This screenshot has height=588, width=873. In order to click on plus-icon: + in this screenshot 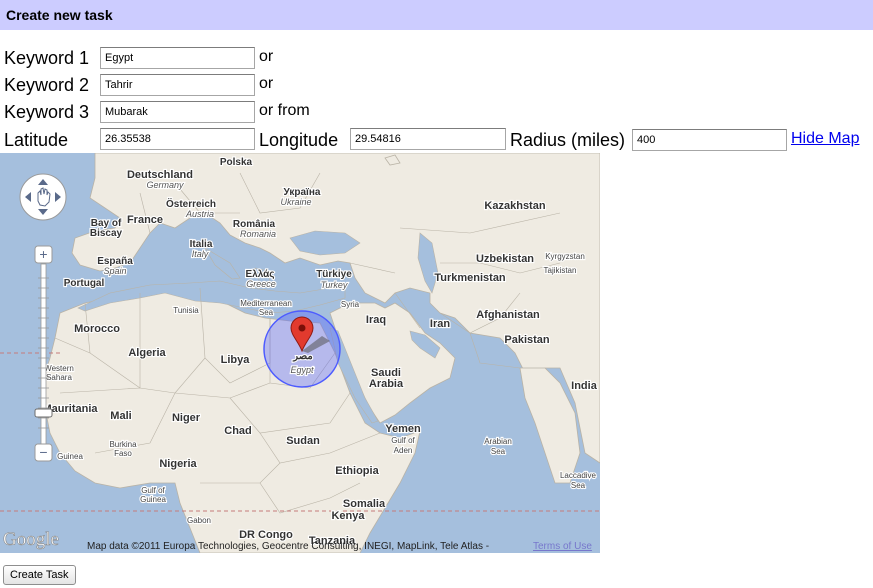, I will do `click(43, 254)`.